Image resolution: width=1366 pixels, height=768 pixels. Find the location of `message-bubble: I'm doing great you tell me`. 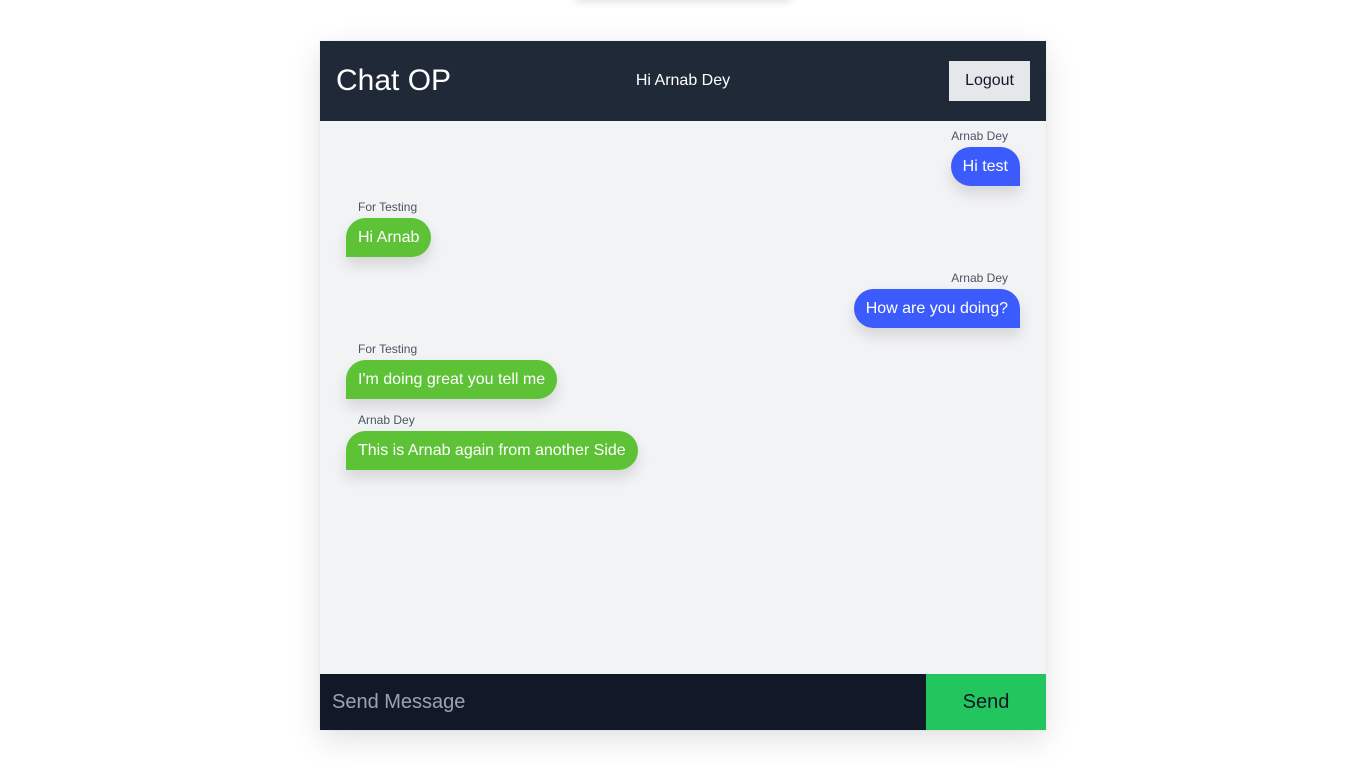

message-bubble: I'm doing great you tell me is located at coordinates (452, 379).